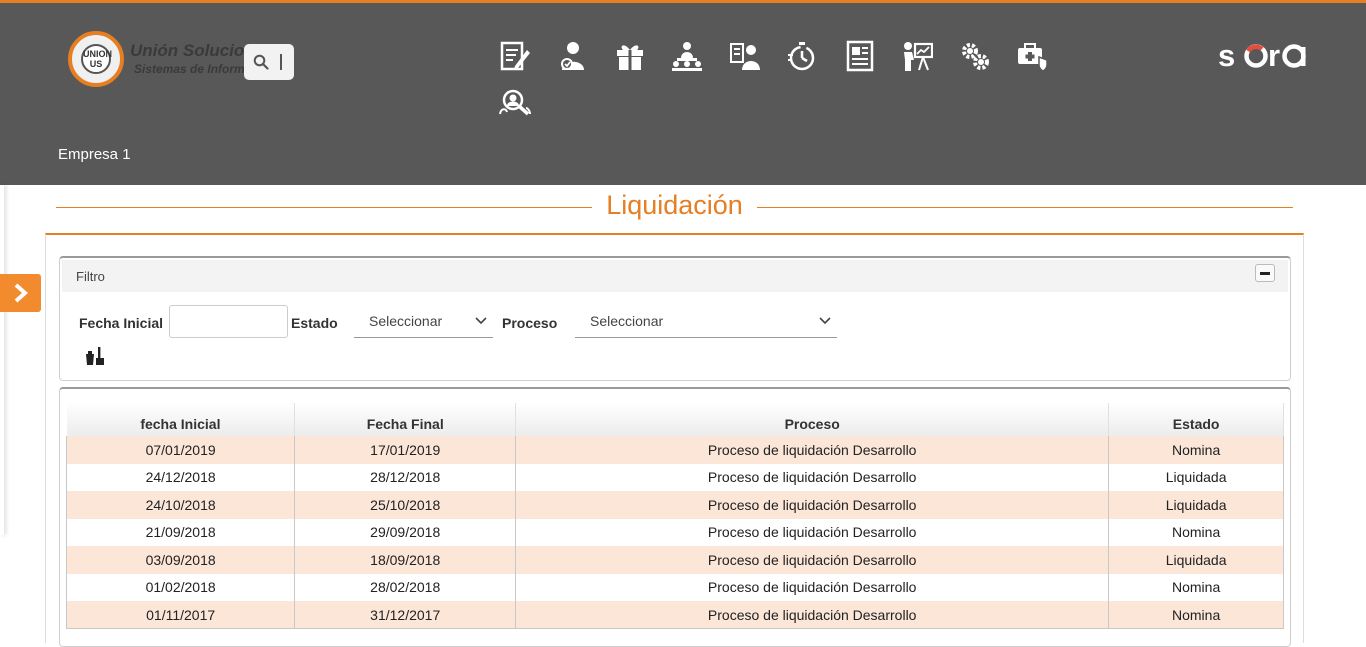  Describe the element at coordinates (187, 50) in the screenshot. I see `logo-title: Unión Soluciones` at that location.